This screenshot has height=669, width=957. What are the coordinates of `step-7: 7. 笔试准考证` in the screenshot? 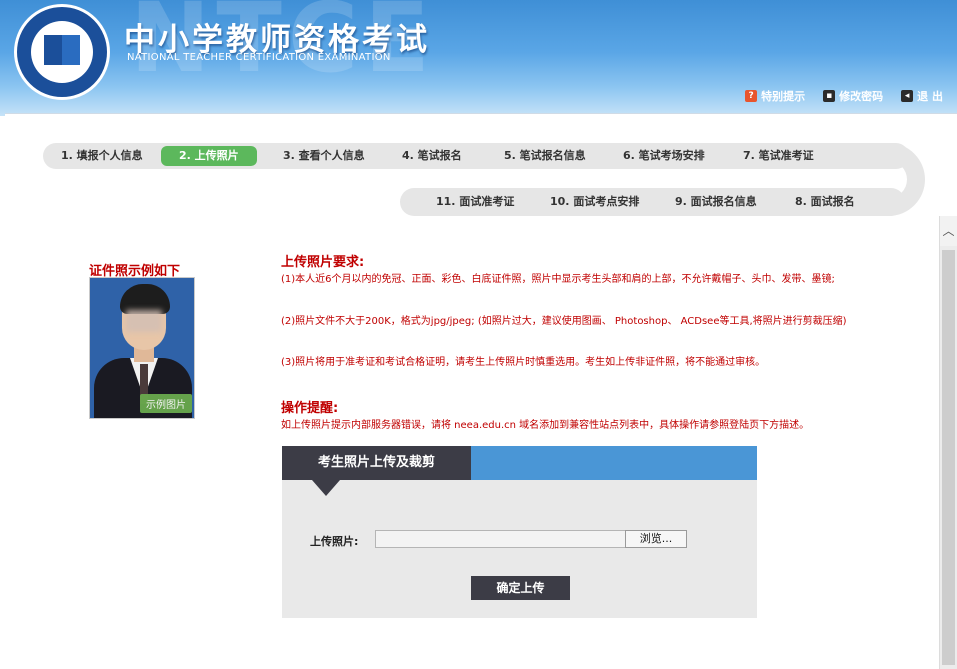 It's located at (778, 156).